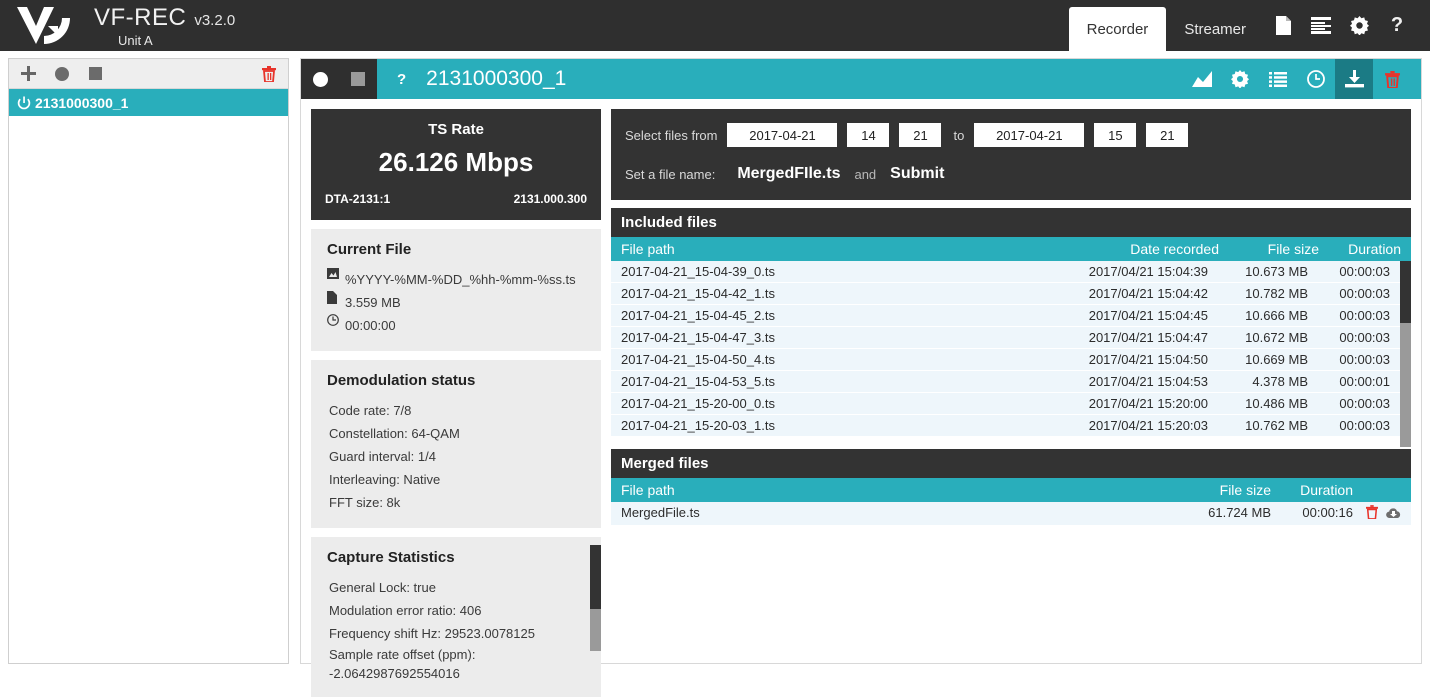 The height and width of the screenshot is (697, 1430). I want to click on cell-date-recorded: 2017/04/21 15:04:47, so click(1148, 337).